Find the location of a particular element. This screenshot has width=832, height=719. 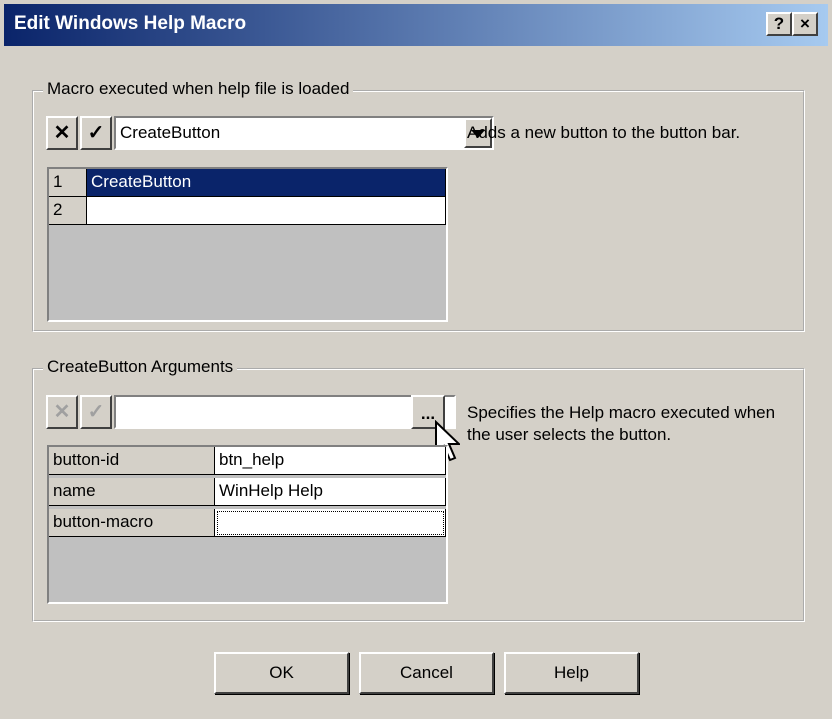

macro-row: 1 CreateButton is located at coordinates (247, 183).